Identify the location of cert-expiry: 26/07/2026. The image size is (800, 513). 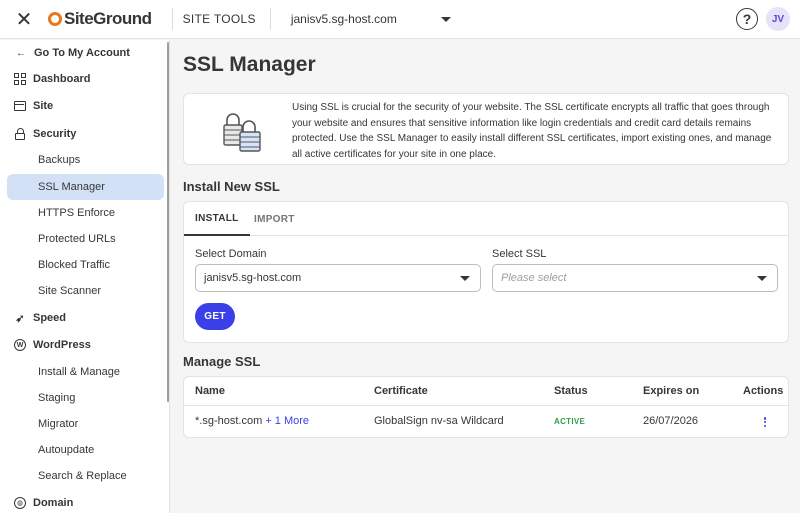
(671, 421).